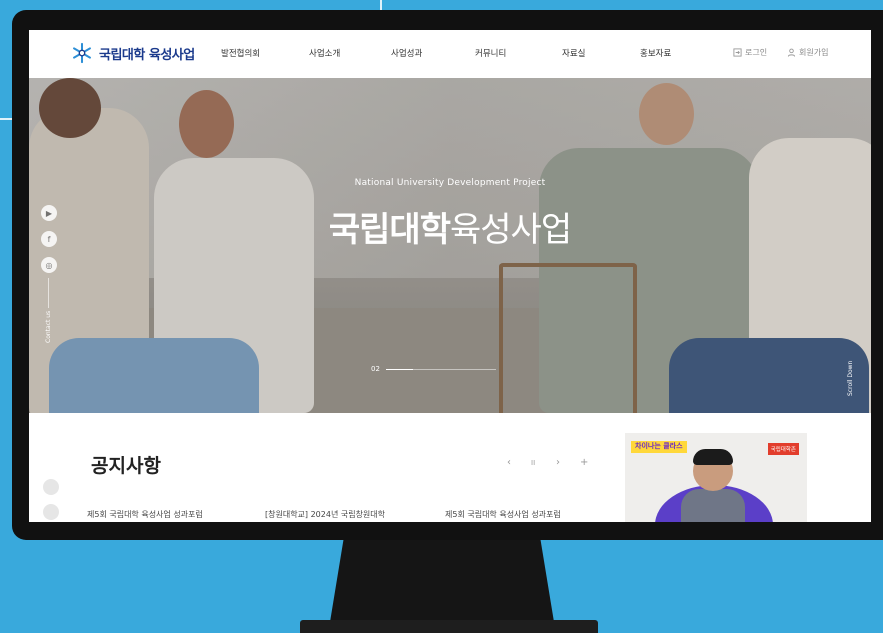  Describe the element at coordinates (814, 52) in the screenshot. I see `signup-label: 회원가입` at that location.